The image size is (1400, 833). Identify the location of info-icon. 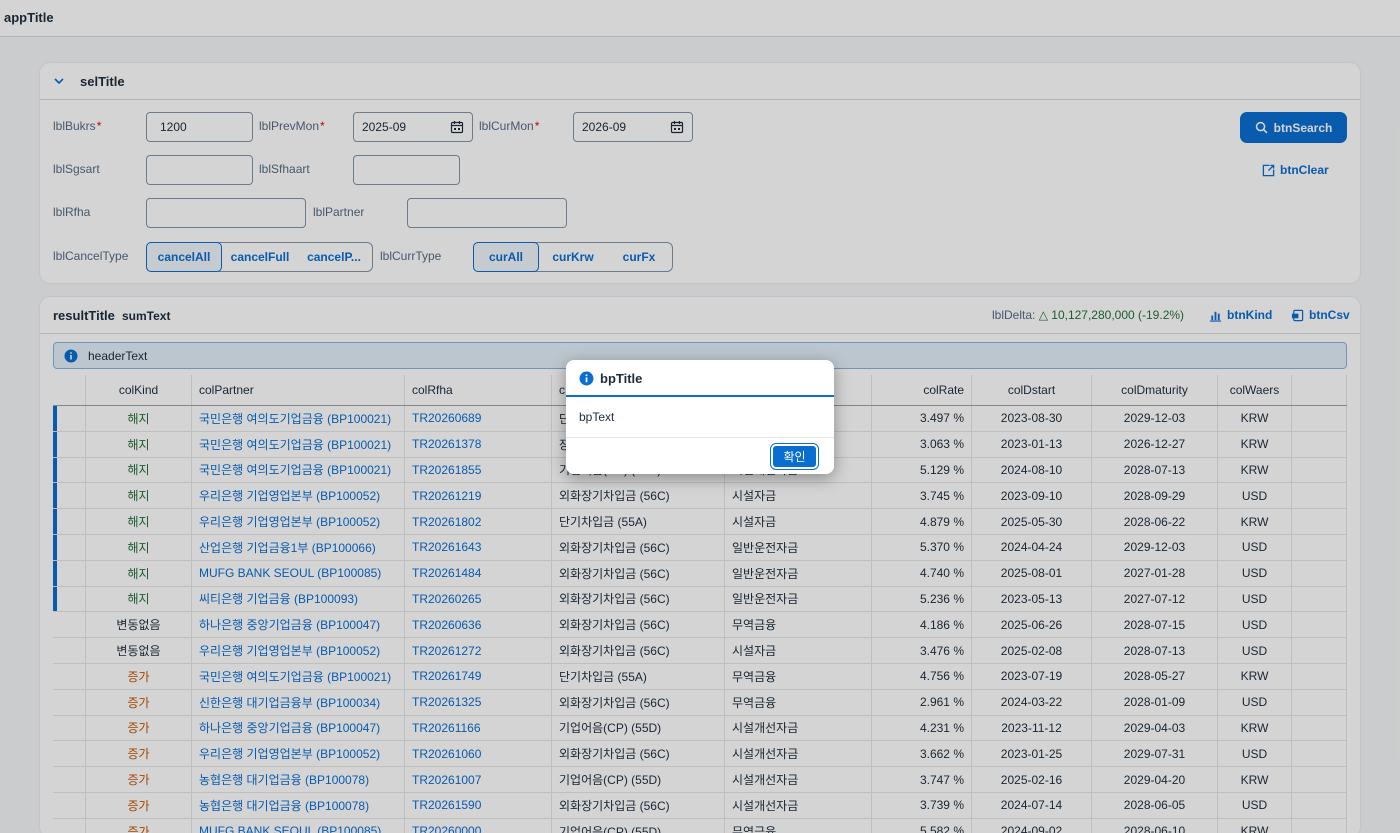
(586, 378).